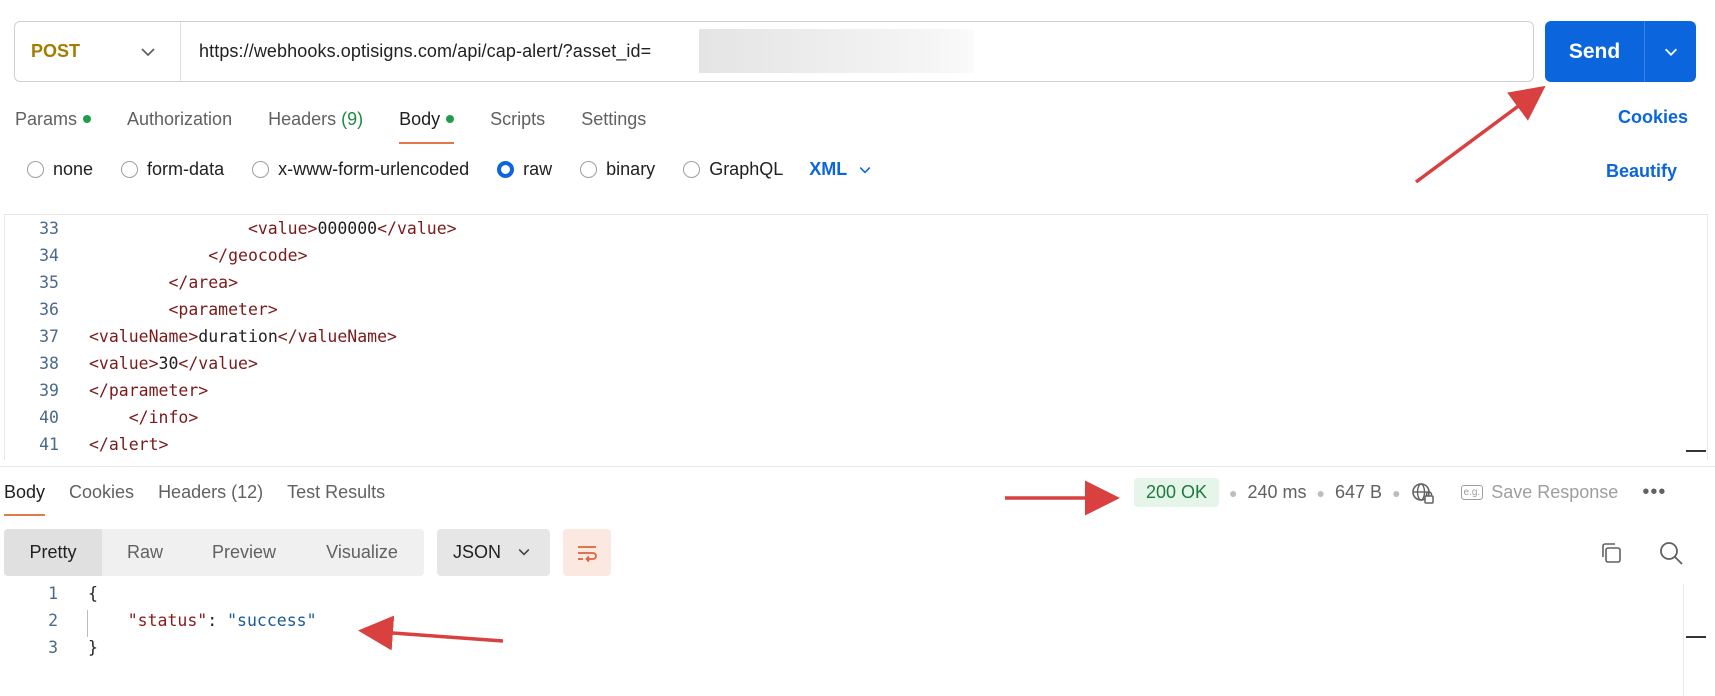  Describe the element at coordinates (420, 118) in the screenshot. I see `tab-body-label: Body` at that location.